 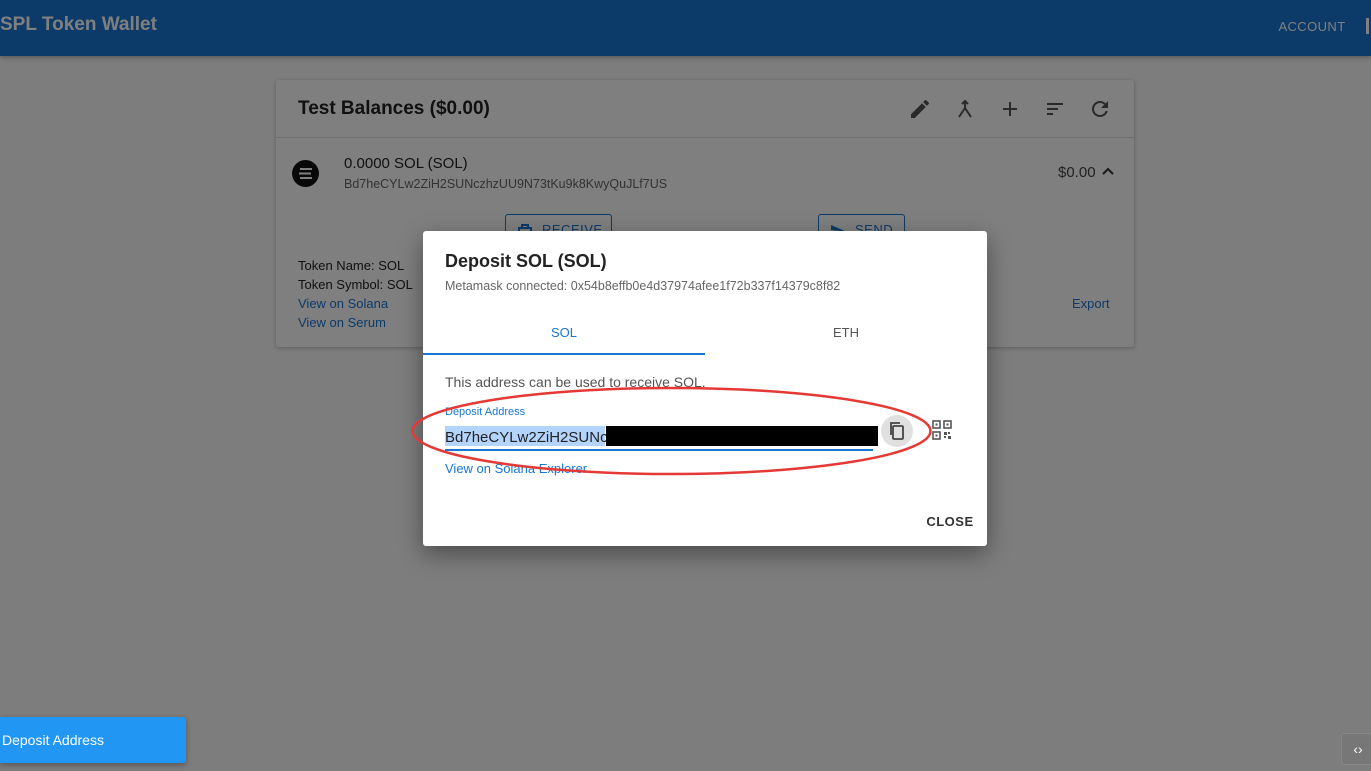 I want to click on close-button: CLOSE, so click(x=950, y=522).